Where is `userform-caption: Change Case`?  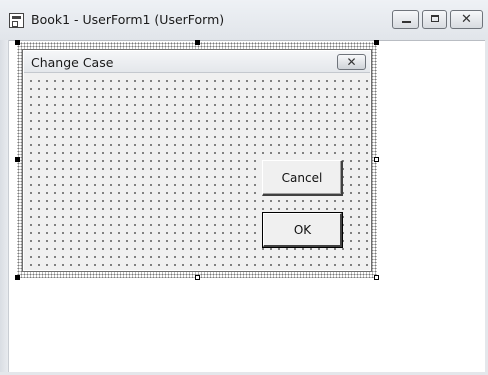
userform-caption: Change Case is located at coordinates (72, 62).